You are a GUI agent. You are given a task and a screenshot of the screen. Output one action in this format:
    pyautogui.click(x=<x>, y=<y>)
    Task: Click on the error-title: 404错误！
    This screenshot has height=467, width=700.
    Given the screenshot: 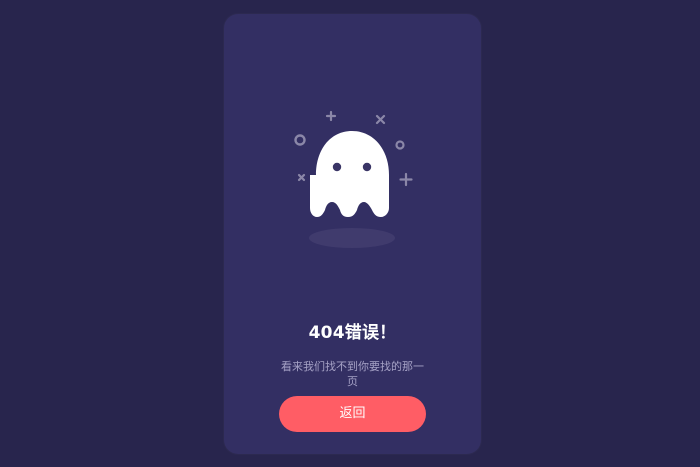 What is the action you would take?
    pyautogui.click(x=352, y=333)
    